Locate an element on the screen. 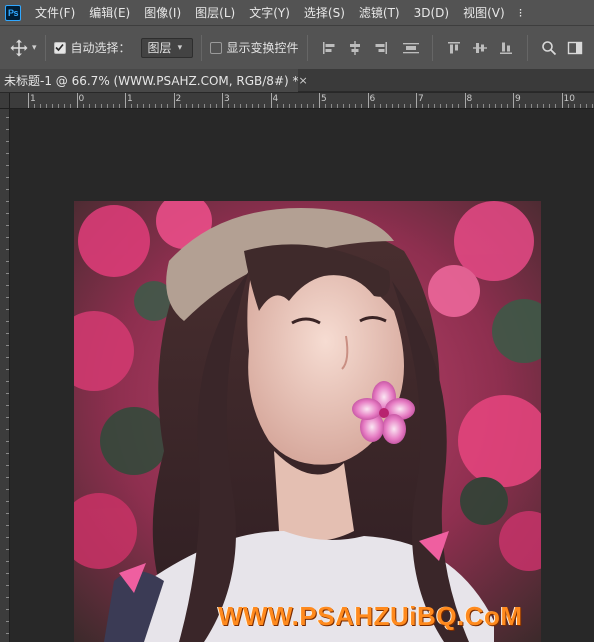 The image size is (594, 642). horizontal-ruler: 1 0 1 2 3 4 5 6 7 8 9 10 is located at coordinates (302, 101).